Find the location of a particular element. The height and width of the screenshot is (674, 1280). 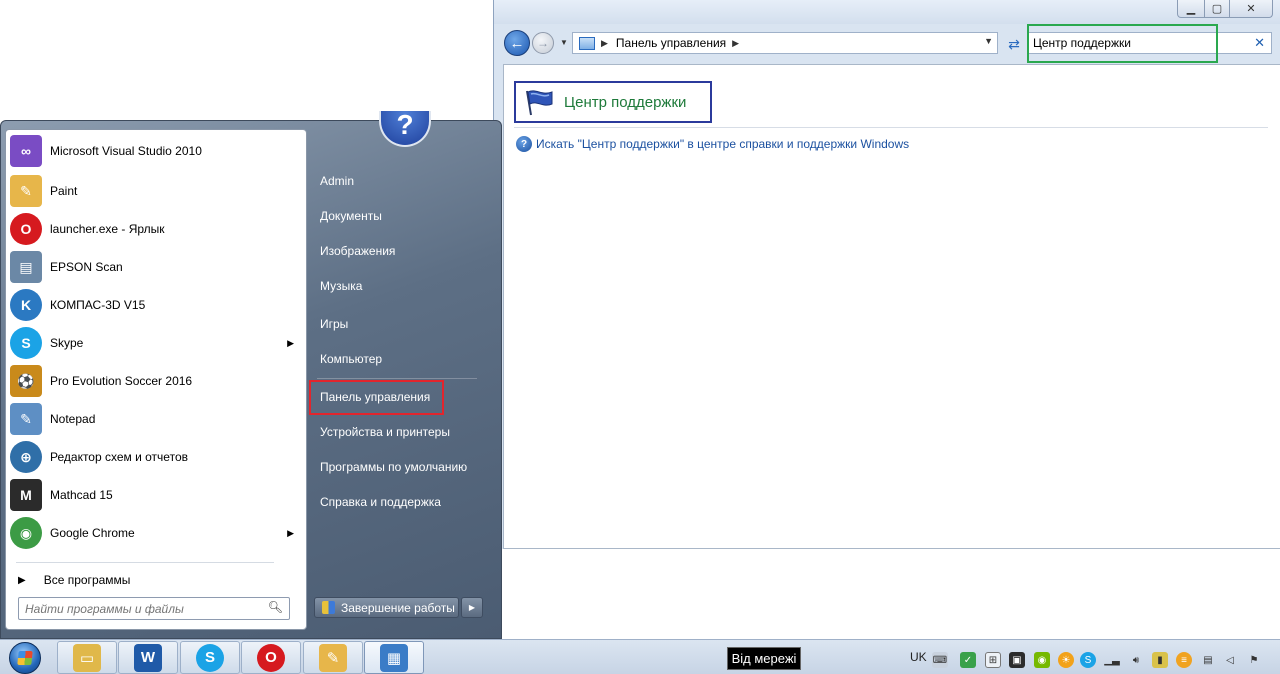

place-control-panel: Панель управления is located at coordinates (375, 397).